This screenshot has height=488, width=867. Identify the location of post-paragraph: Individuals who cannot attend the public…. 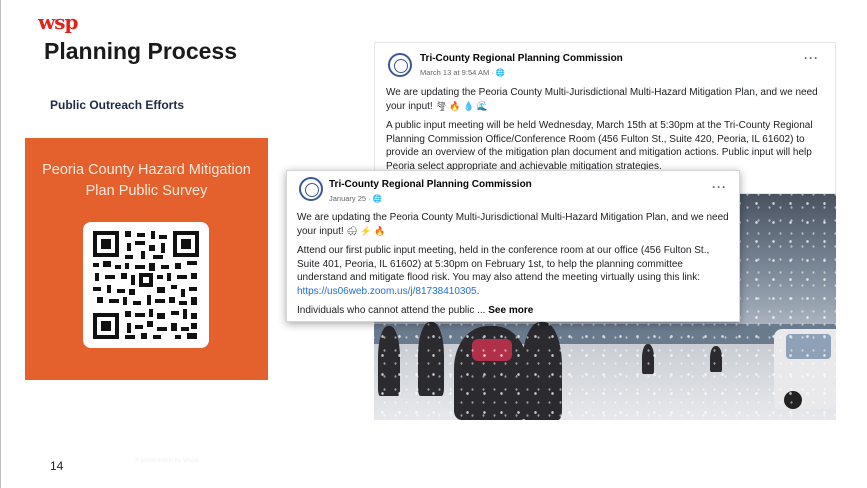
(513, 311).